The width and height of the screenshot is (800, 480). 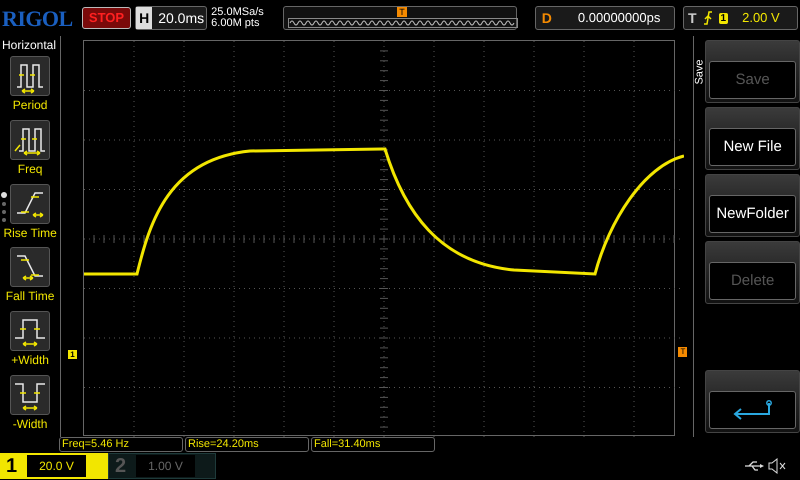 I want to click on measure-label: -Width, so click(x=30, y=425).